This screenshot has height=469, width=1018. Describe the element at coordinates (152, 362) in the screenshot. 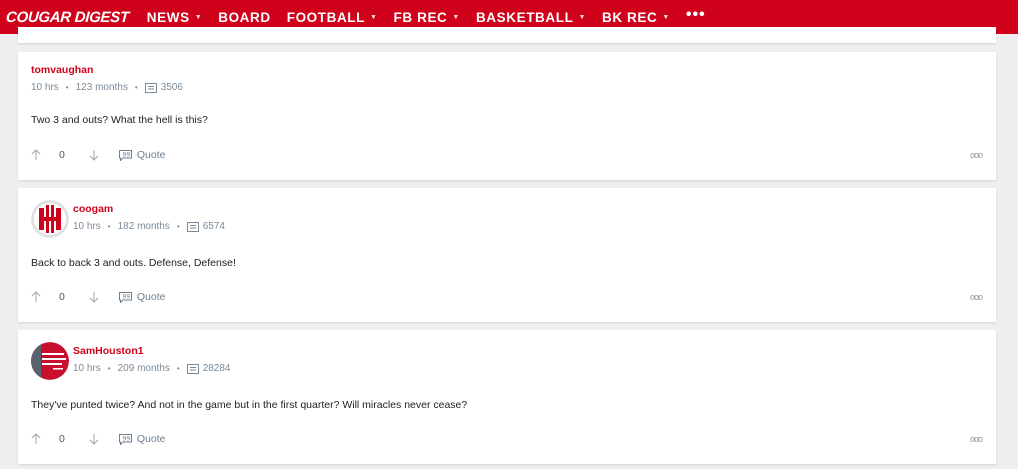

I see `author-meta: SamHouston1 10 hrs • 209 months • 28284` at that location.